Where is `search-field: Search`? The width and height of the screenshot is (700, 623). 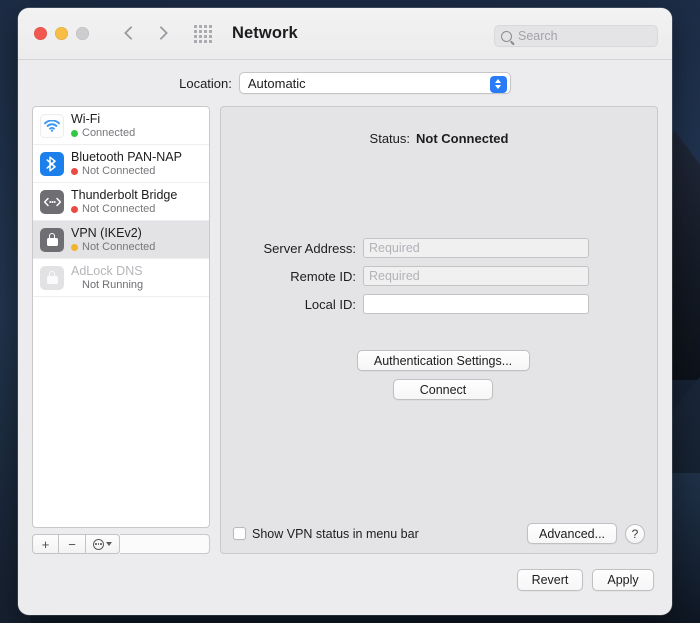
search-field: Search is located at coordinates (576, 36).